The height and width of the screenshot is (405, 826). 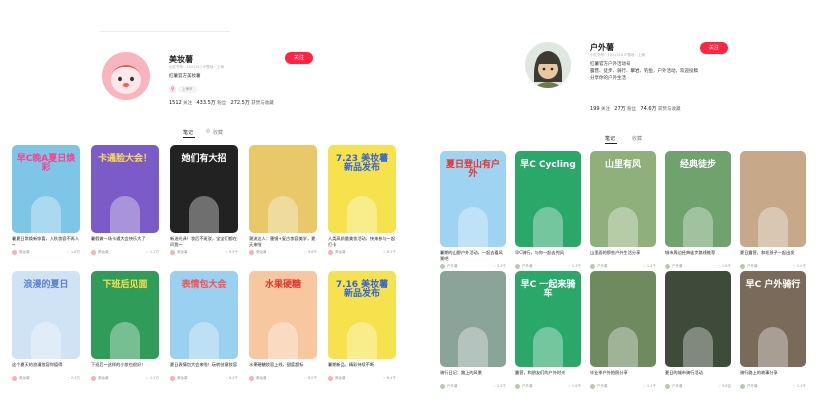 I want to click on note-card: 夏日的城市骑行活动户外薯 ♡ 9.8百, so click(x=698, y=330).